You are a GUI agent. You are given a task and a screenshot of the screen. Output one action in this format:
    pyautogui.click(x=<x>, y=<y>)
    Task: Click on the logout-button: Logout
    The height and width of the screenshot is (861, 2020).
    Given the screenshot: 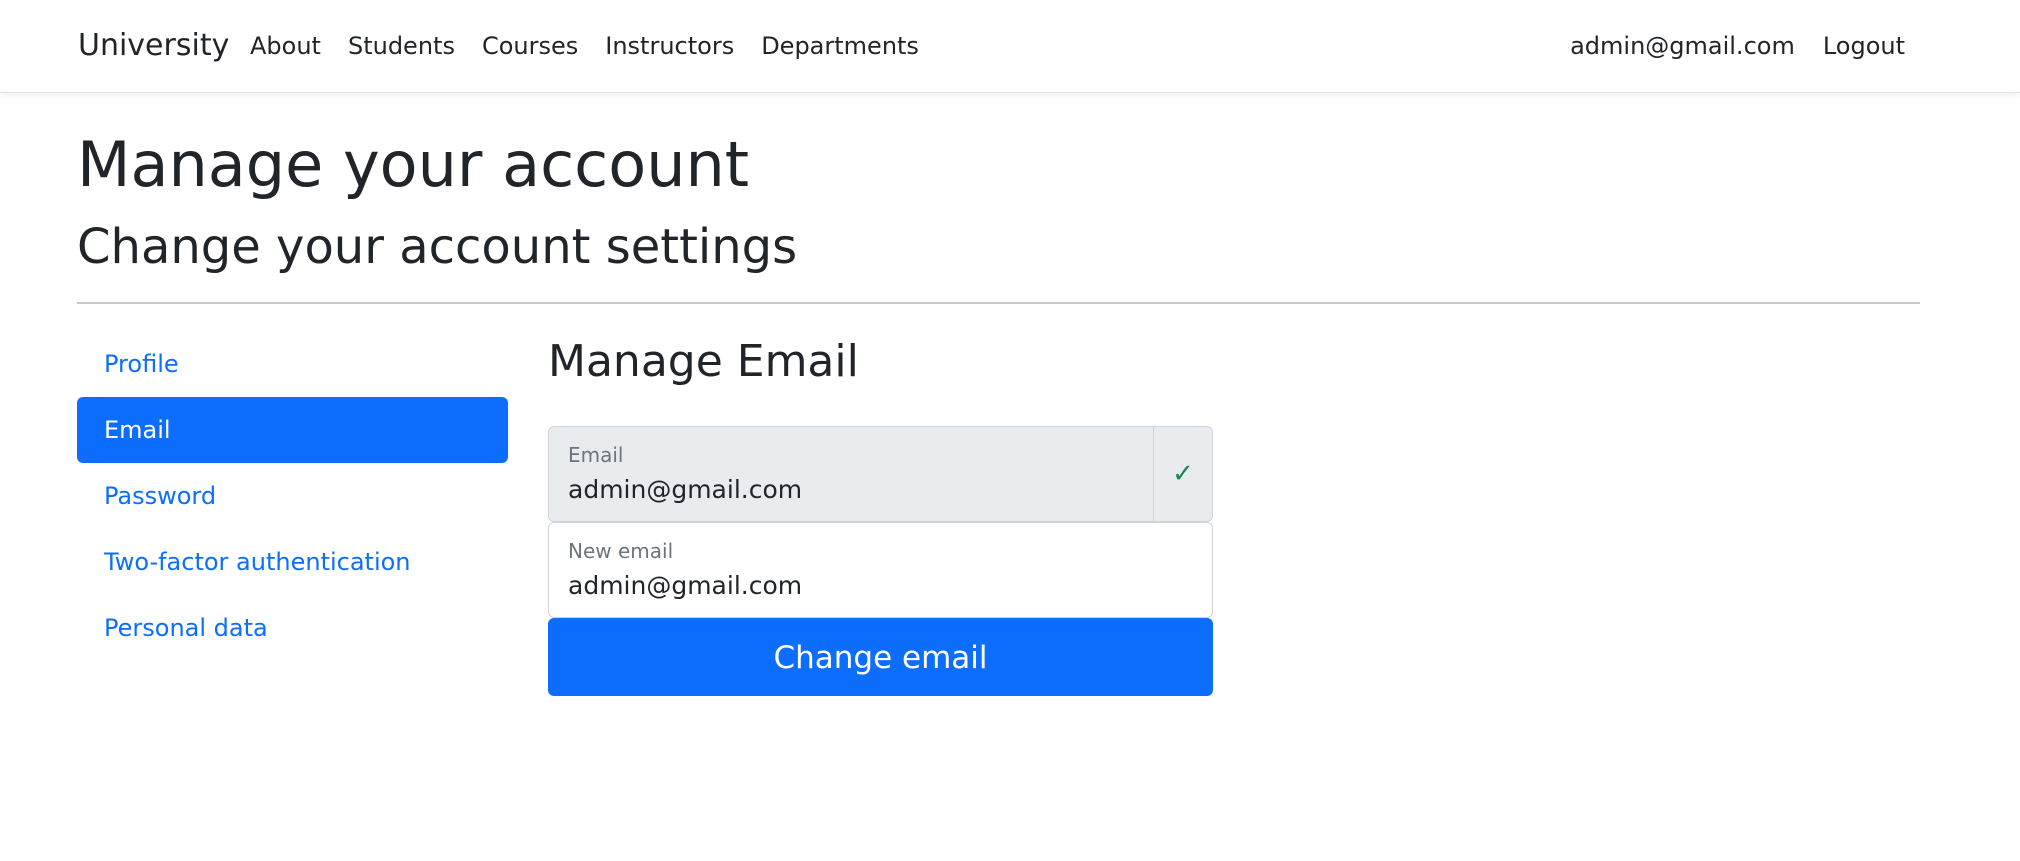 What is the action you would take?
    pyautogui.click(x=1864, y=46)
    